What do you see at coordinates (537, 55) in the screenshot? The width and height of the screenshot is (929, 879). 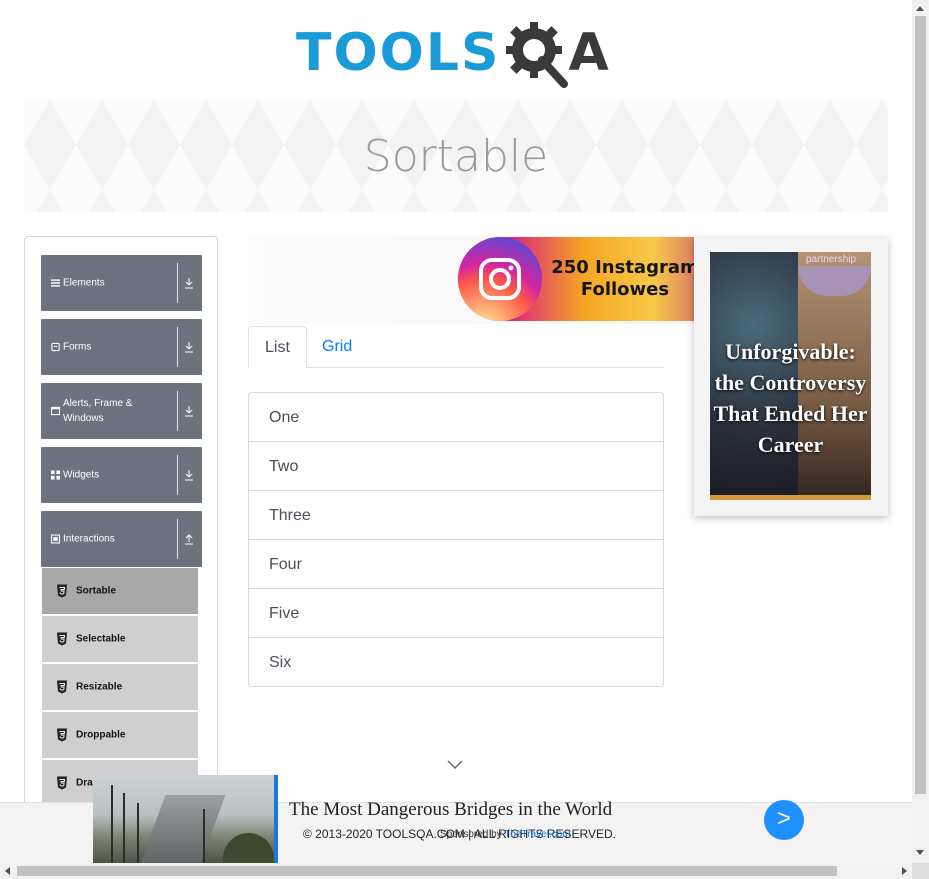 I see `gear-q-icon` at bounding box center [537, 55].